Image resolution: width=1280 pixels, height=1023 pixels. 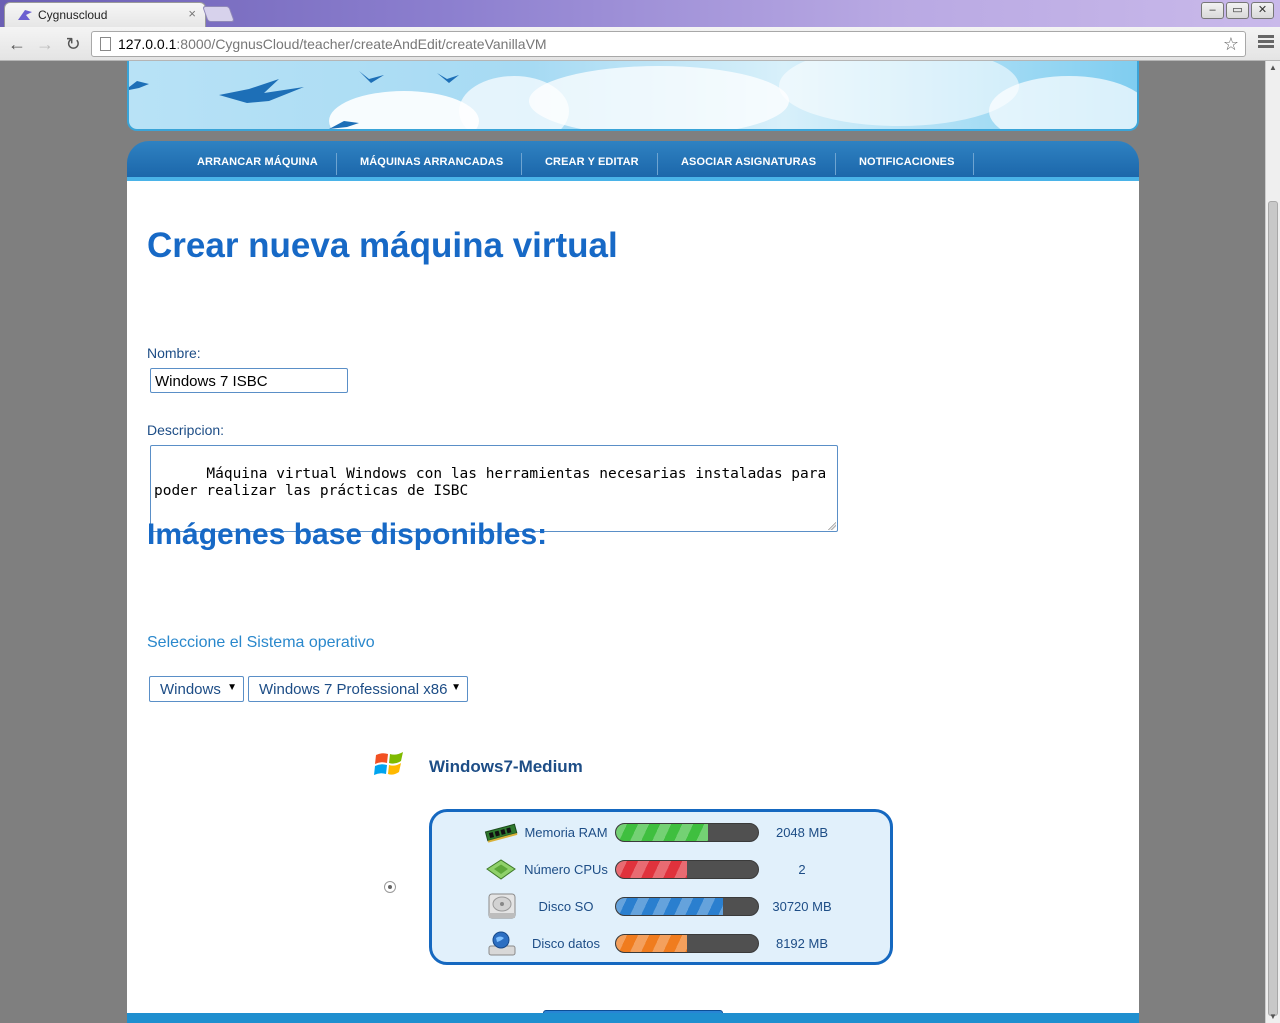 What do you see at coordinates (105, 44) in the screenshot?
I see `page-icon` at bounding box center [105, 44].